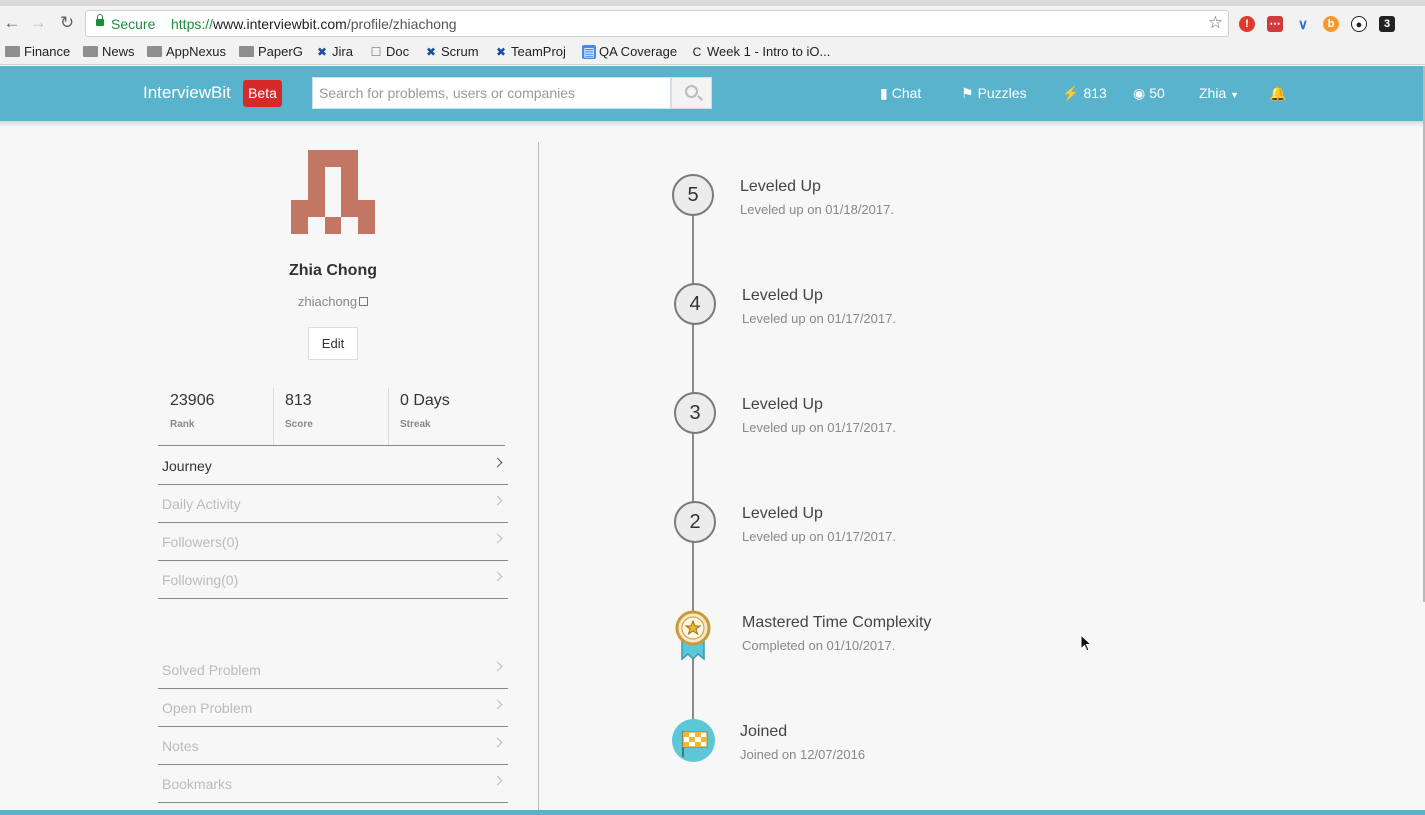 The width and height of the screenshot is (1425, 815). I want to click on extension-badge: 3, so click(1387, 24).